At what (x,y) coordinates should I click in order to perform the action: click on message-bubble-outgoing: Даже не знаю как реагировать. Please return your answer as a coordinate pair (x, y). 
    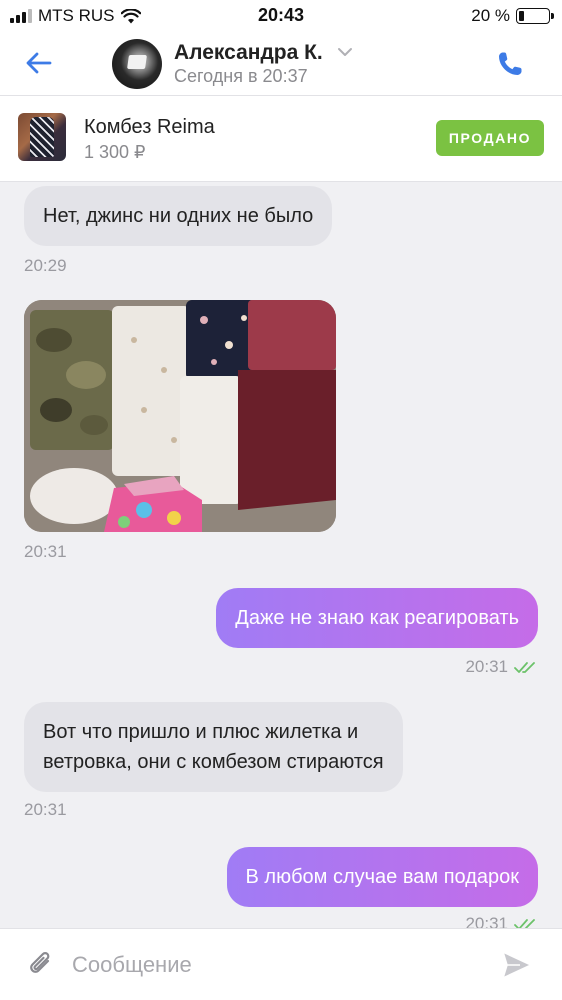
    Looking at the image, I should click on (377, 618).